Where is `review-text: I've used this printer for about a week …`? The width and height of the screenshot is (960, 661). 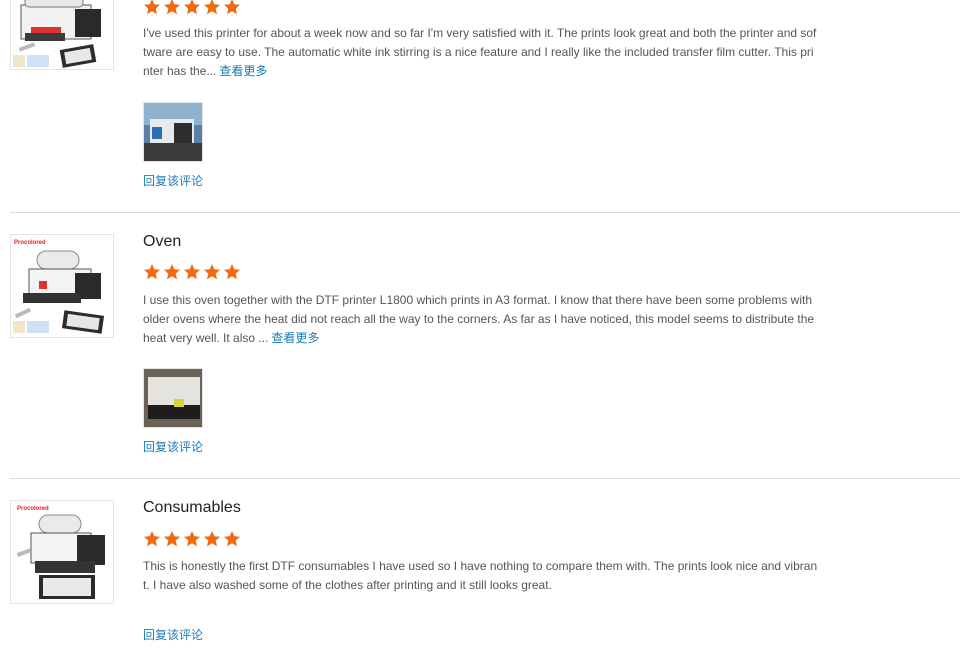
review-text: I've used this printer for about a week … is located at coordinates (481, 52).